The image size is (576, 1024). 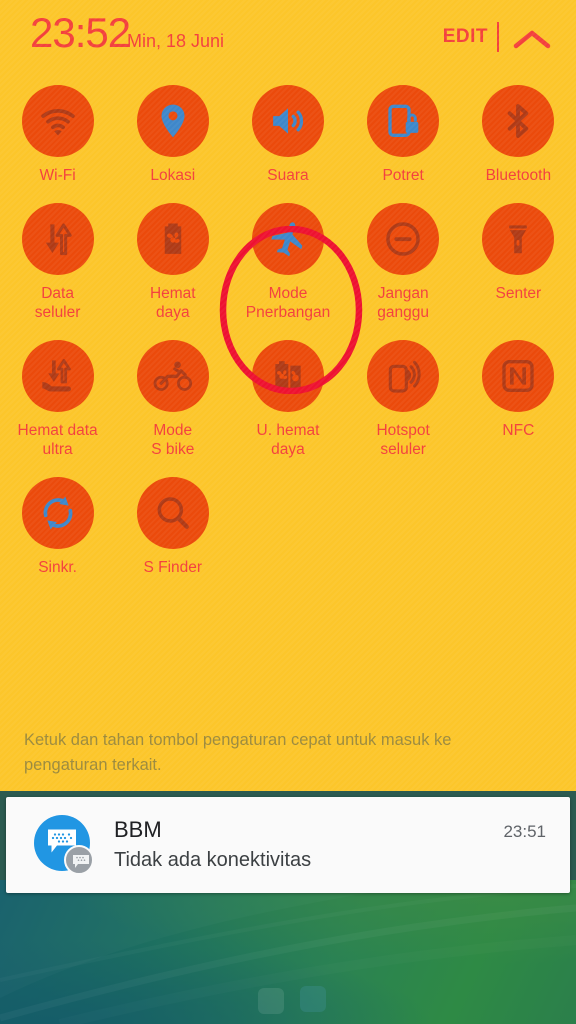 I want to click on toggle-label: Lokasi, so click(x=173, y=175).